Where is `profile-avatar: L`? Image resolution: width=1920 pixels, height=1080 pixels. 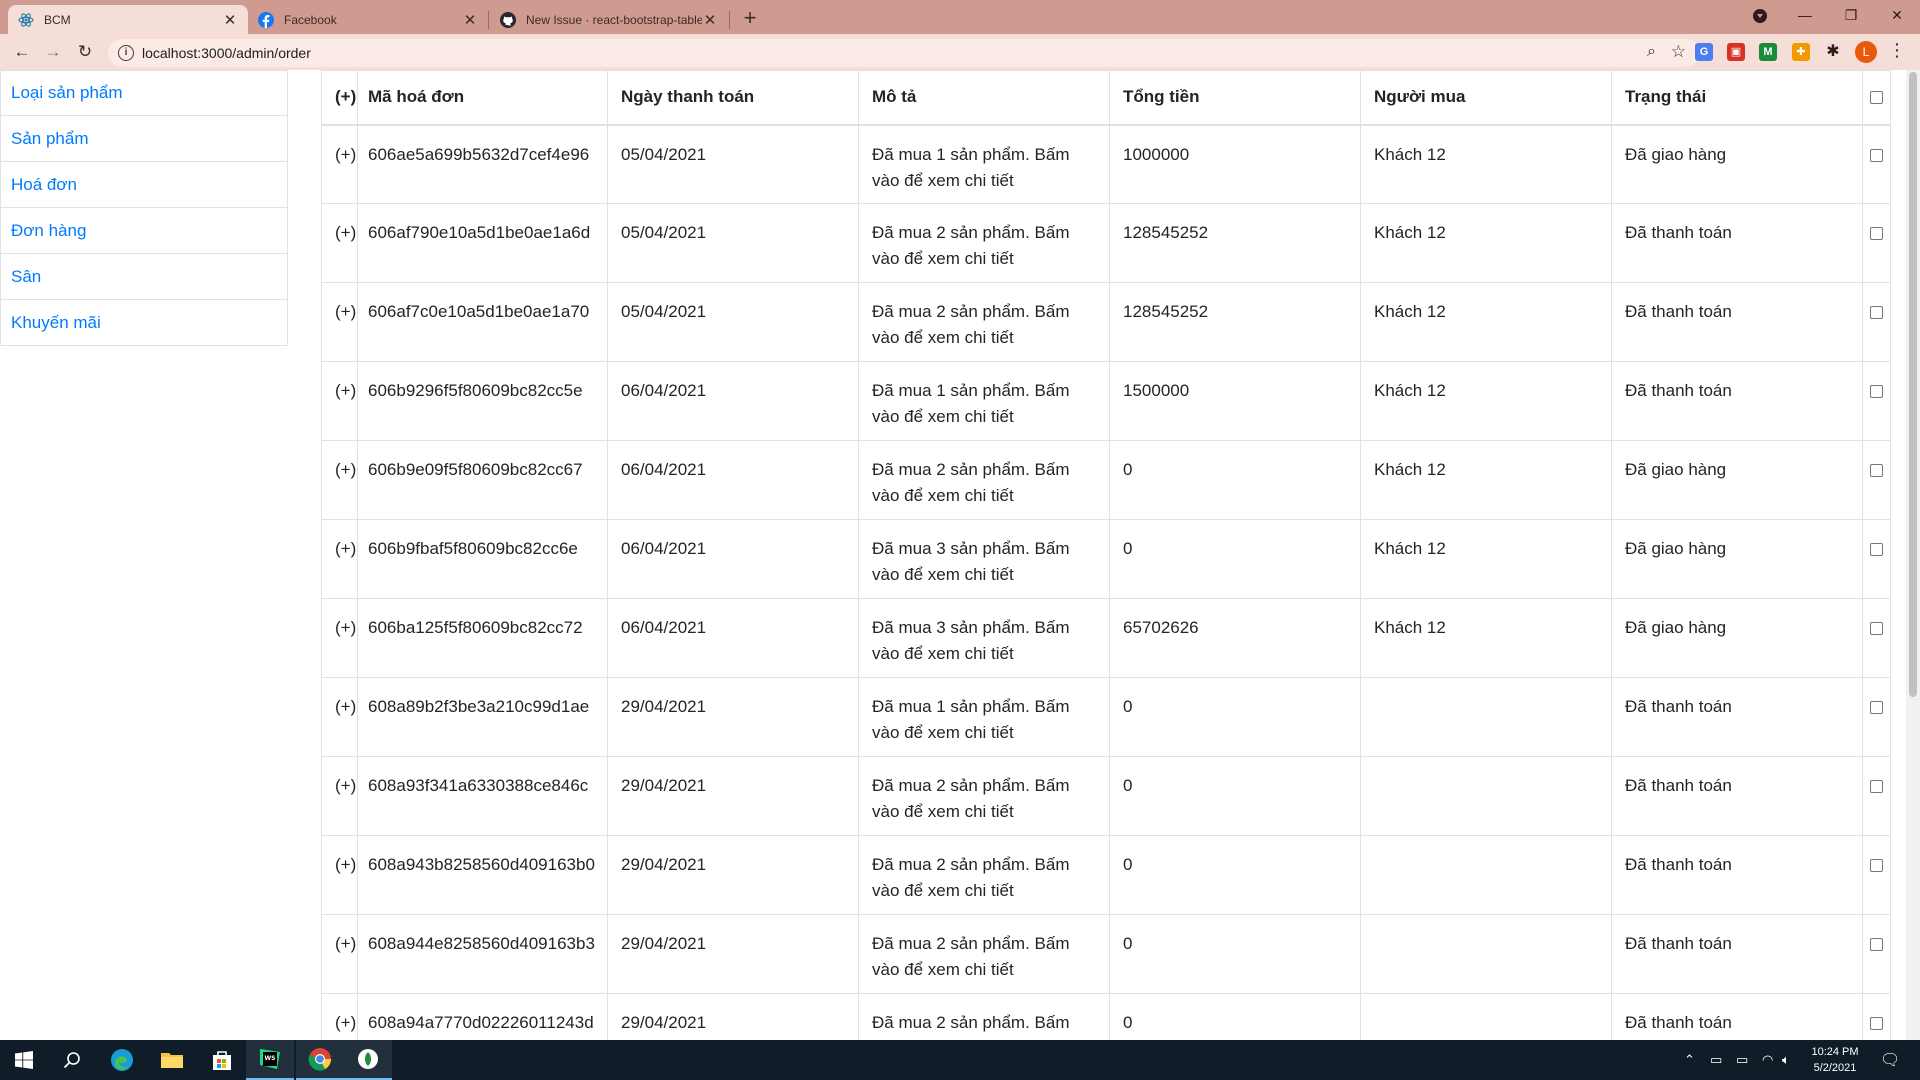 profile-avatar: L is located at coordinates (1866, 52).